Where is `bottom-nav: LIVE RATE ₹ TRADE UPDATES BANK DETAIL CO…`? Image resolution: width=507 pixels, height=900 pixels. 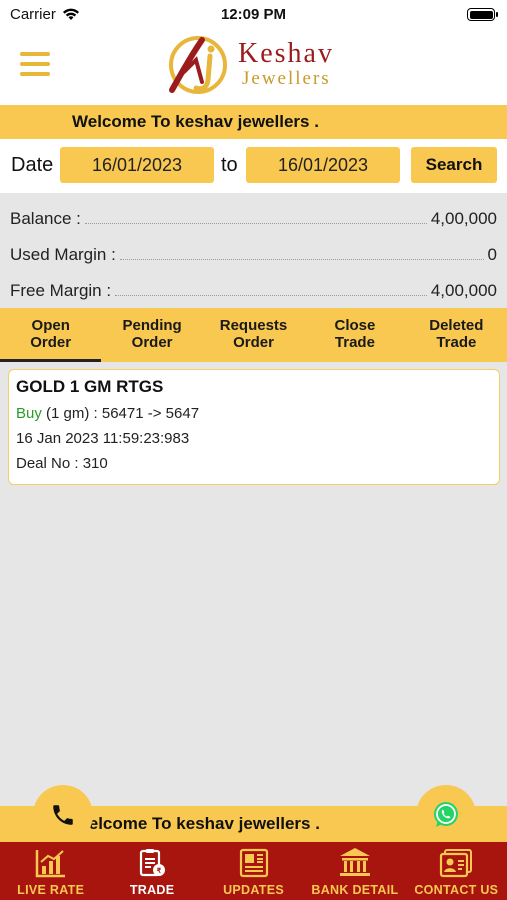
bottom-nav: LIVE RATE ₹ TRADE UPDATES BANK DETAIL CO… is located at coordinates (253, 871).